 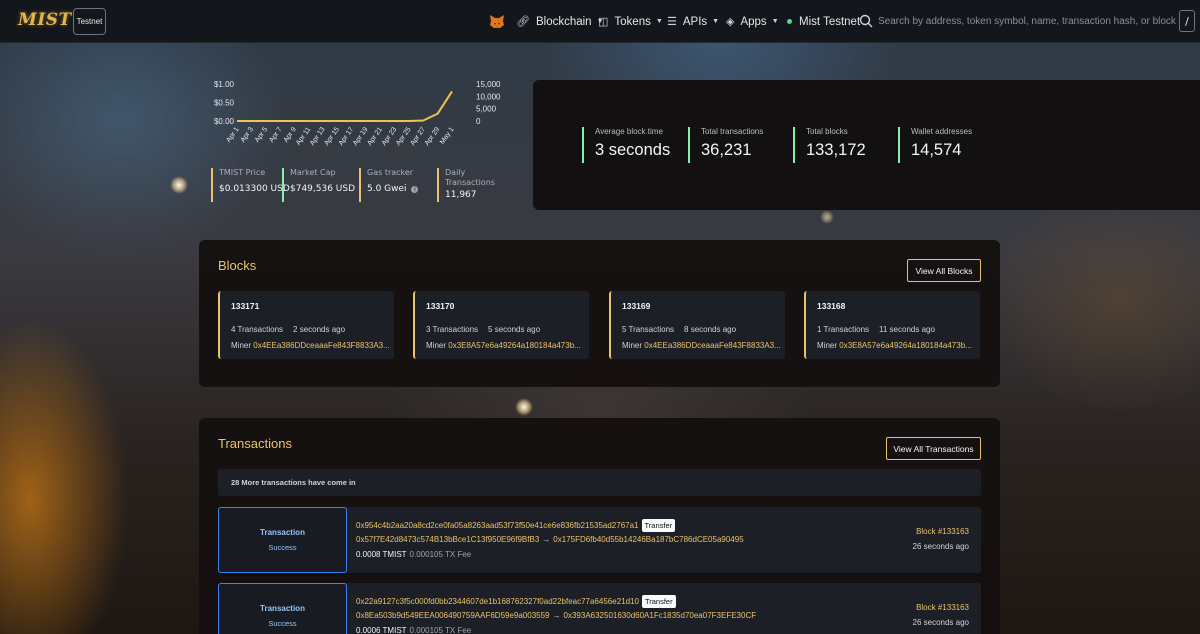 What do you see at coordinates (633, 150) in the screenshot?
I see `stat-value: 3 seconds` at bounding box center [633, 150].